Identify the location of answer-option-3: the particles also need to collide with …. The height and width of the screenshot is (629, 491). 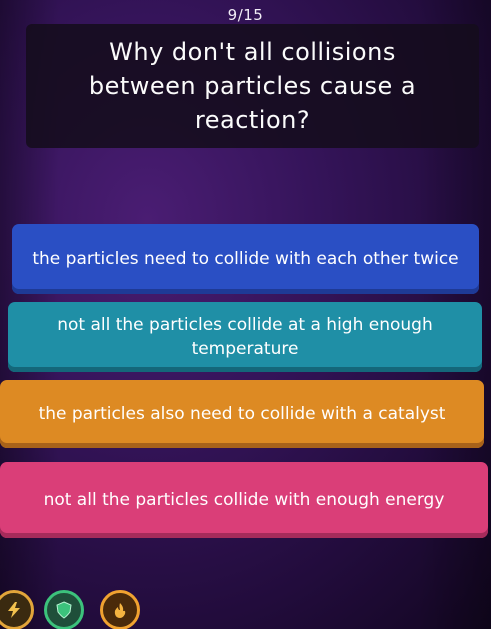
(242, 414).